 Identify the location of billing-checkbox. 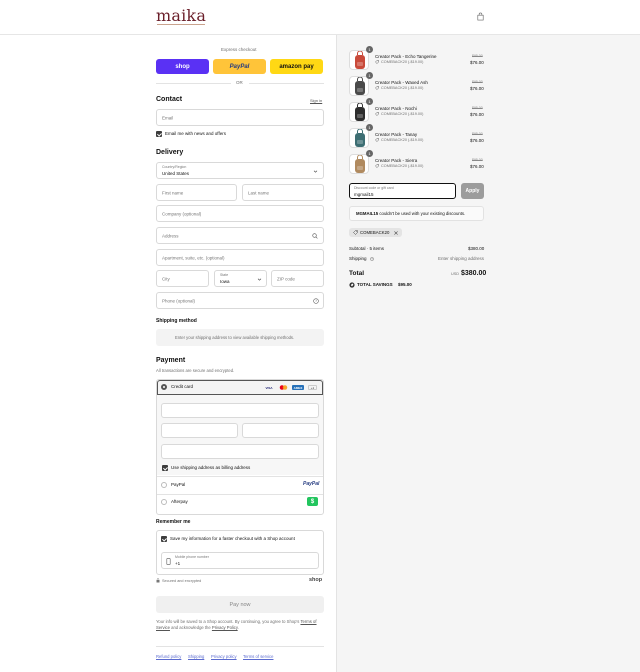
(165, 468).